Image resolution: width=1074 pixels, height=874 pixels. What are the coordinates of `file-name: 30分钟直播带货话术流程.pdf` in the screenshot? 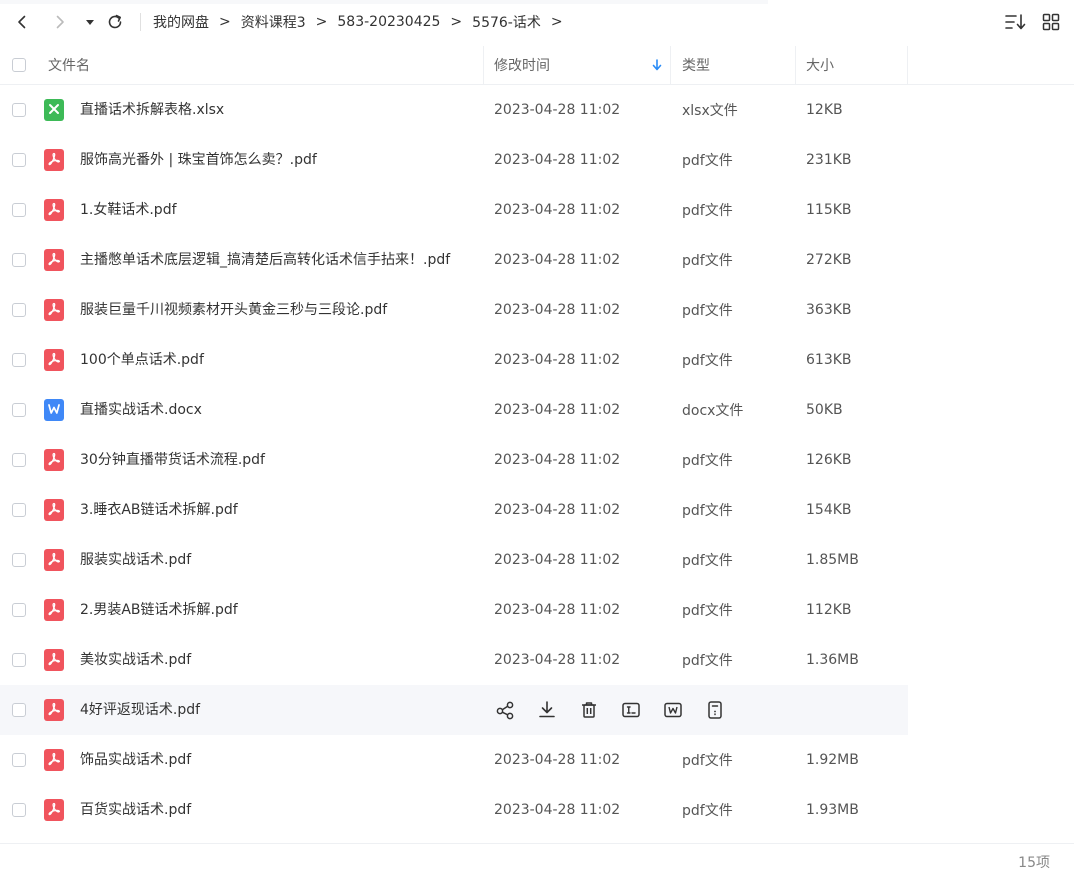 It's located at (278, 460).